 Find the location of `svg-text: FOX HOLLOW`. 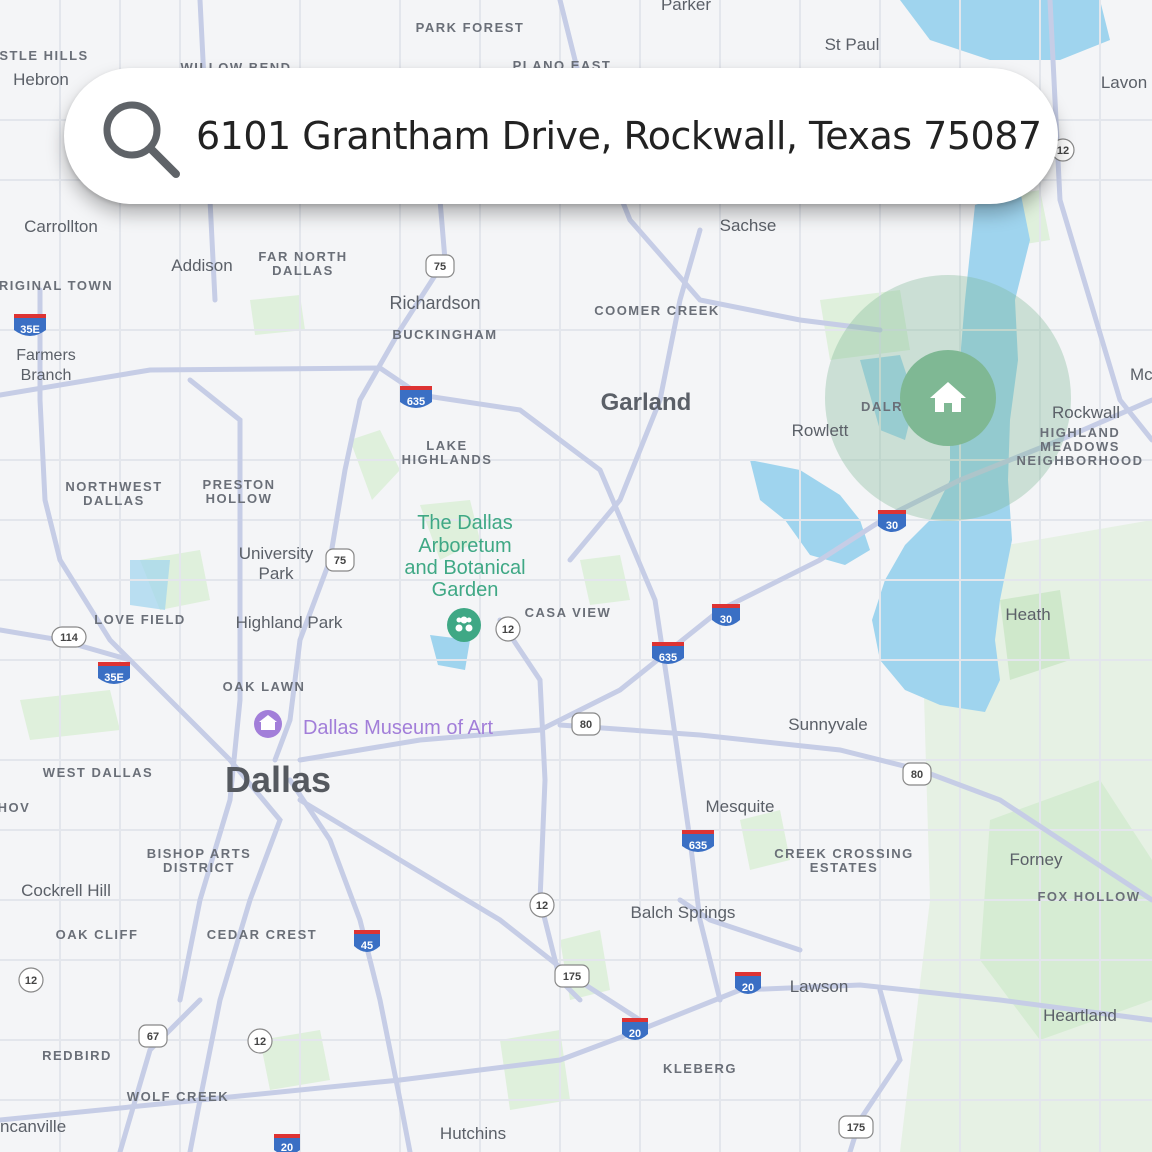

svg-text: FOX HOLLOW is located at coordinates (1088, 896).